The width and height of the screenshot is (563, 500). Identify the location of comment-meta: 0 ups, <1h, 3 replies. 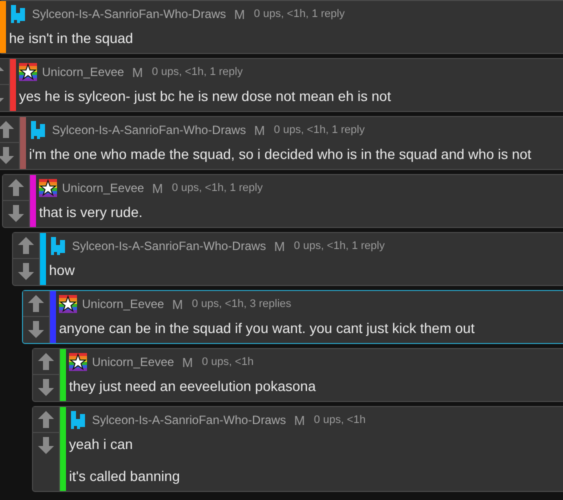
(242, 304).